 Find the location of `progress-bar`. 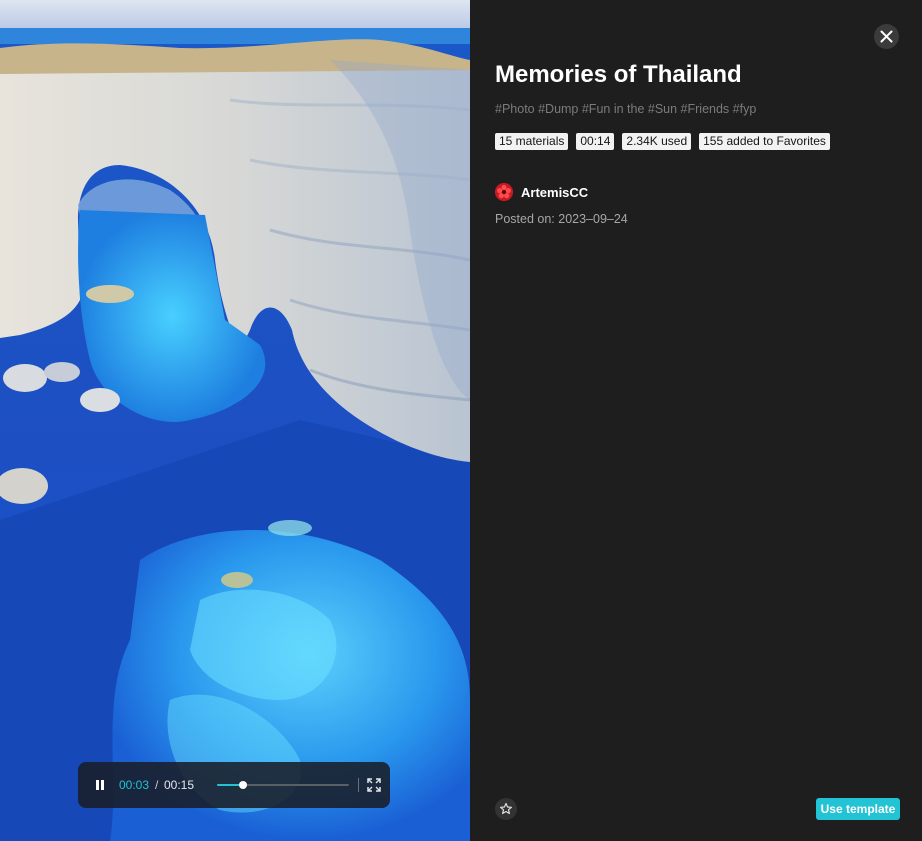

progress-bar is located at coordinates (283, 785).